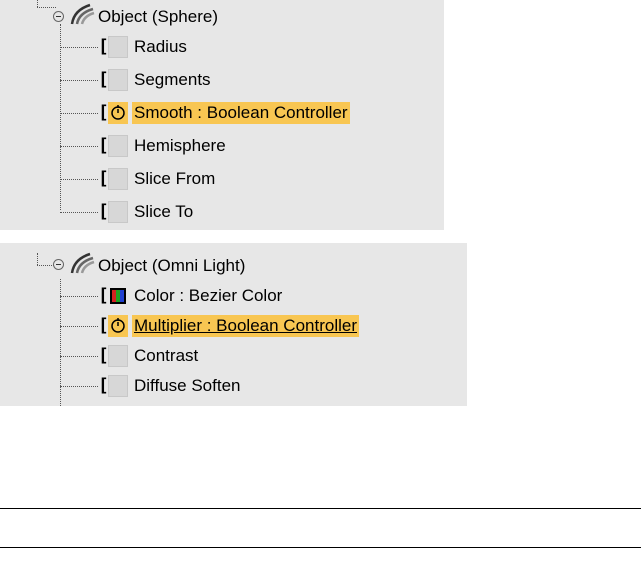 Image resolution: width=641 pixels, height=564 pixels. I want to click on track-label: Contrast, so click(166, 355).